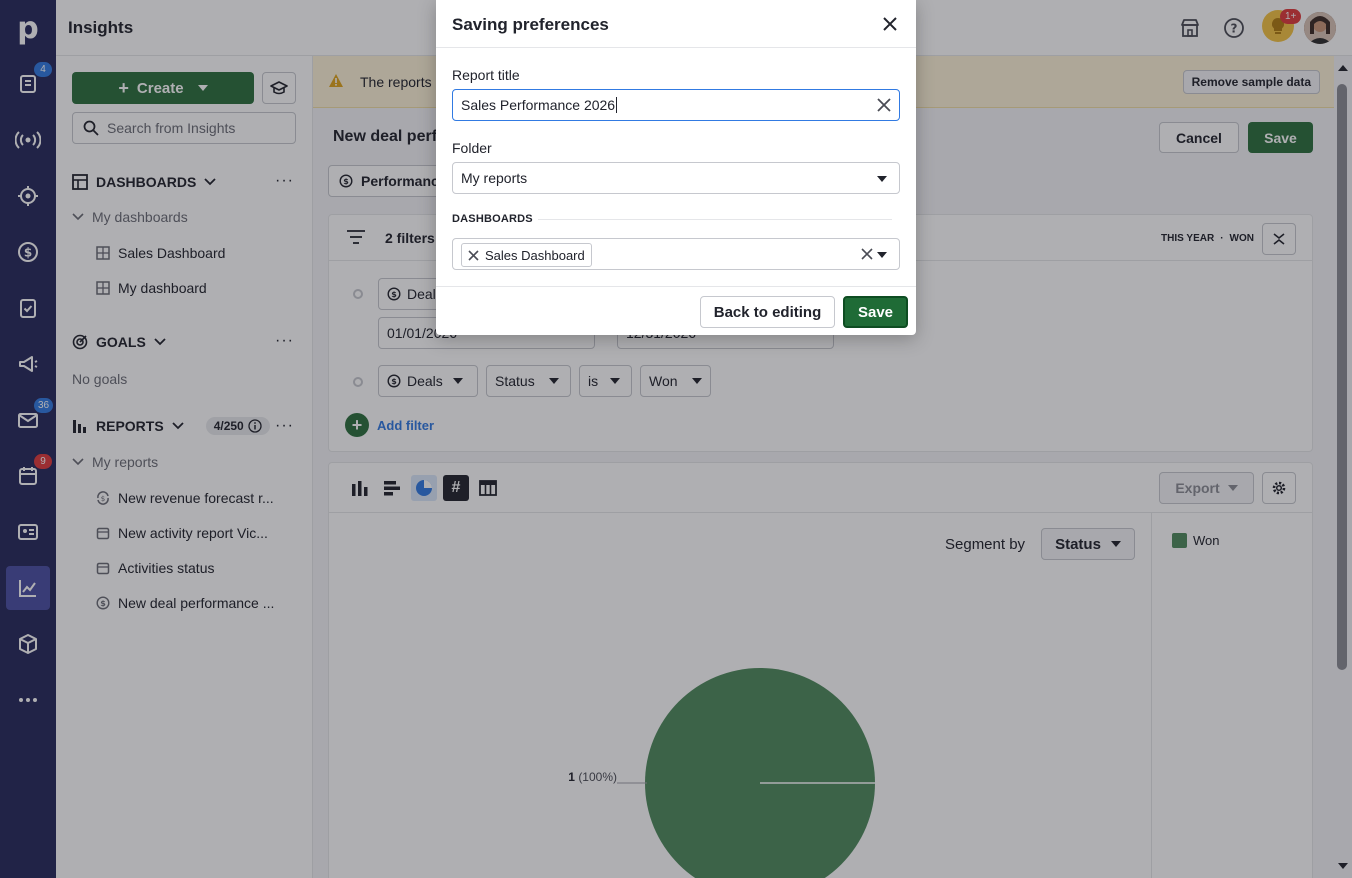  I want to click on report-title-label: Report title, so click(486, 75).